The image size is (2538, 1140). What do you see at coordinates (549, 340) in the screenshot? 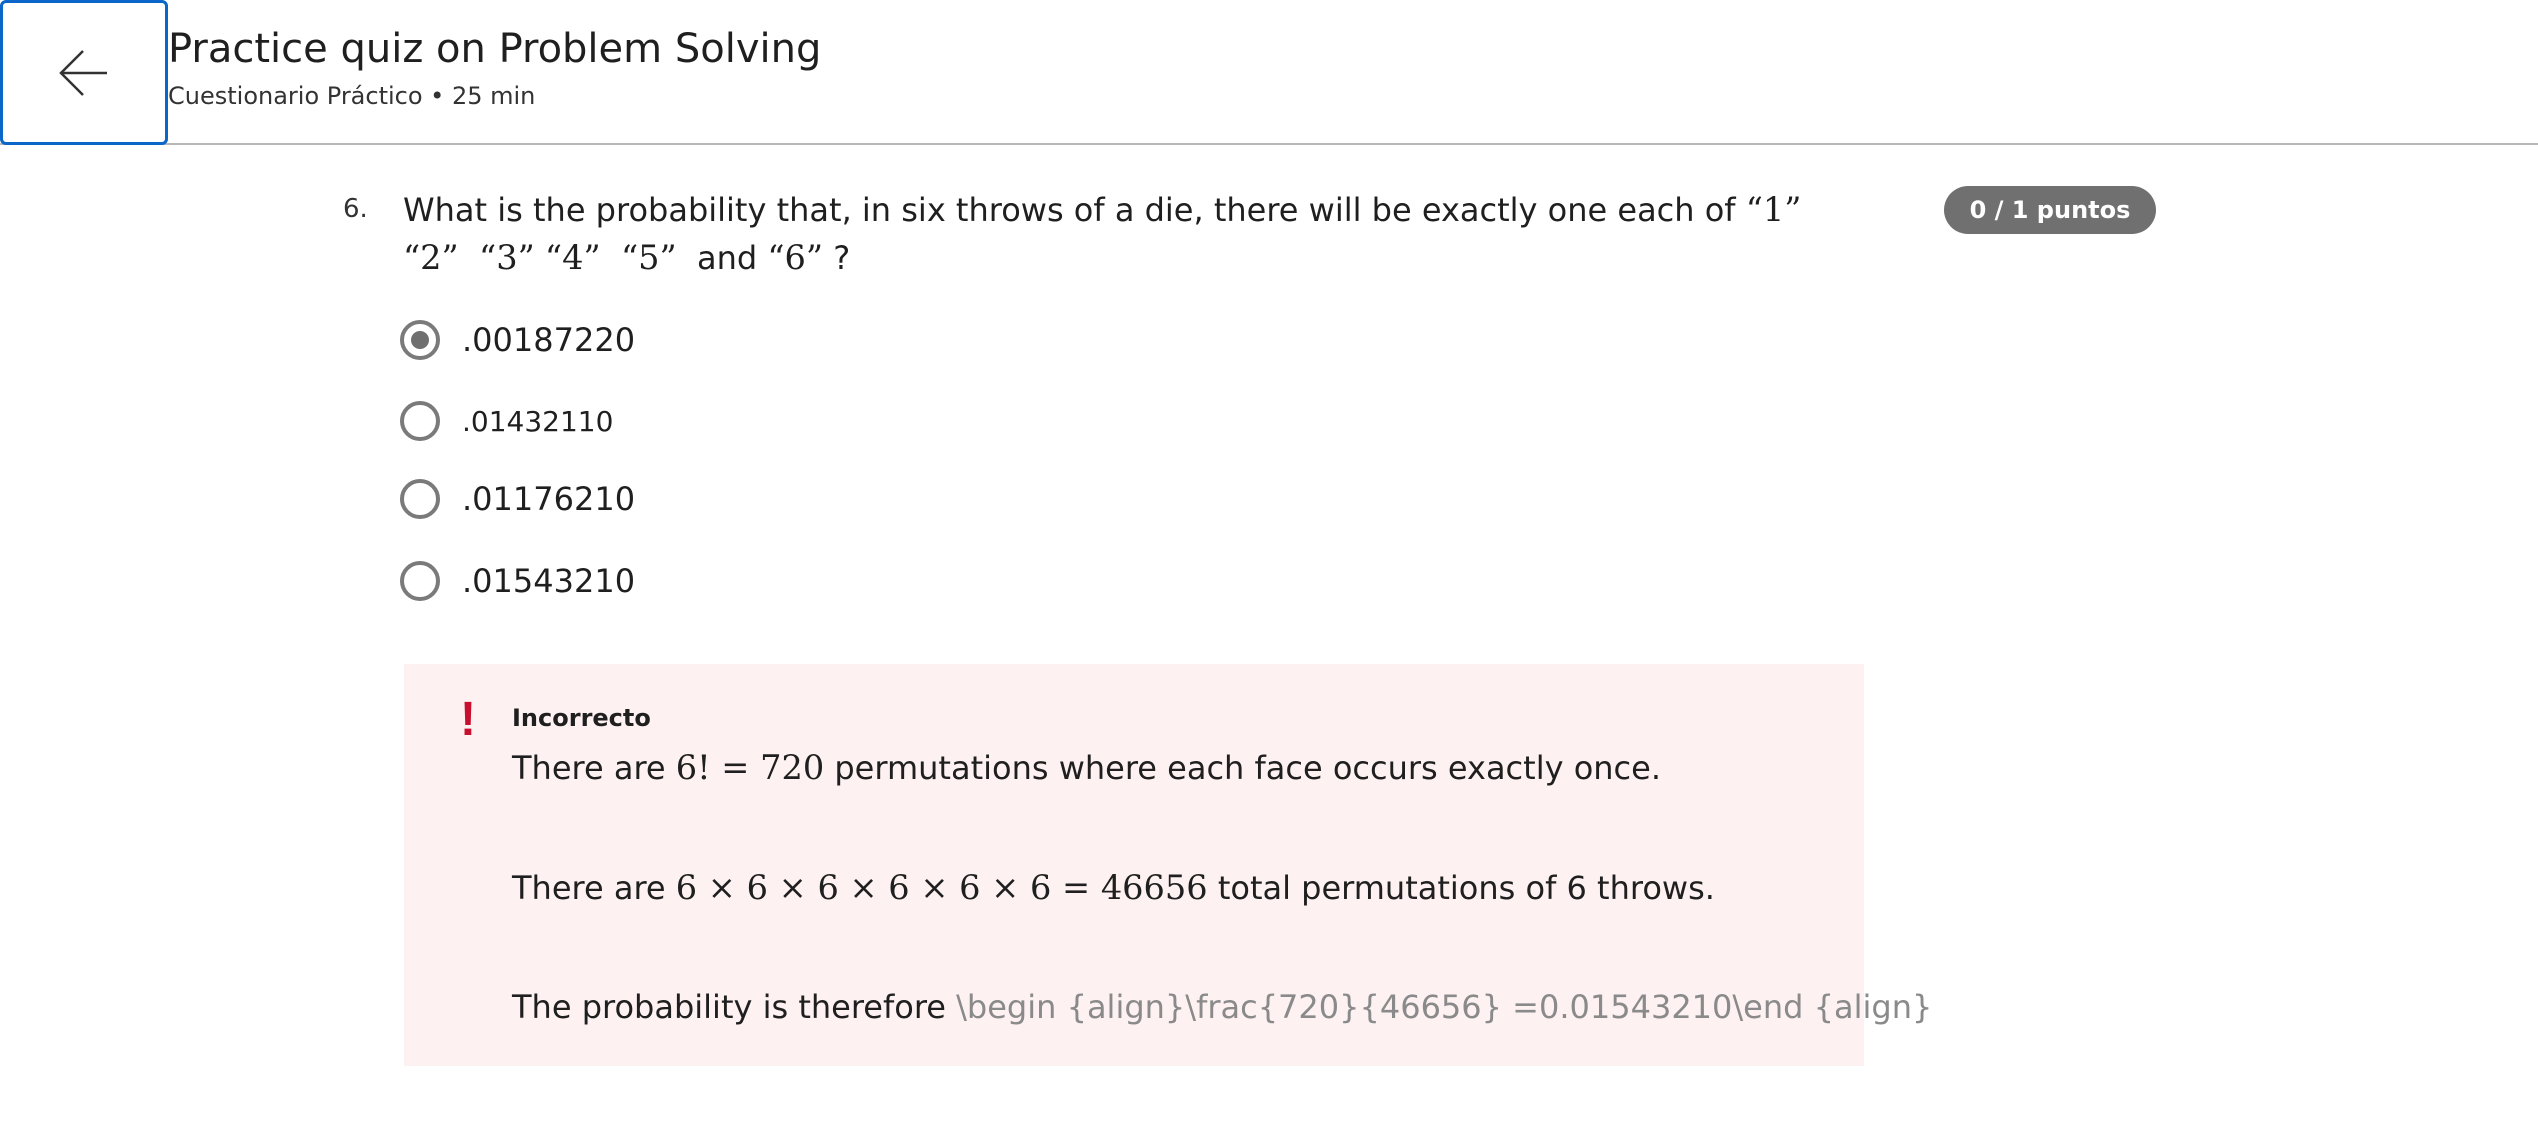
I see `option-label: .00187220` at bounding box center [549, 340].